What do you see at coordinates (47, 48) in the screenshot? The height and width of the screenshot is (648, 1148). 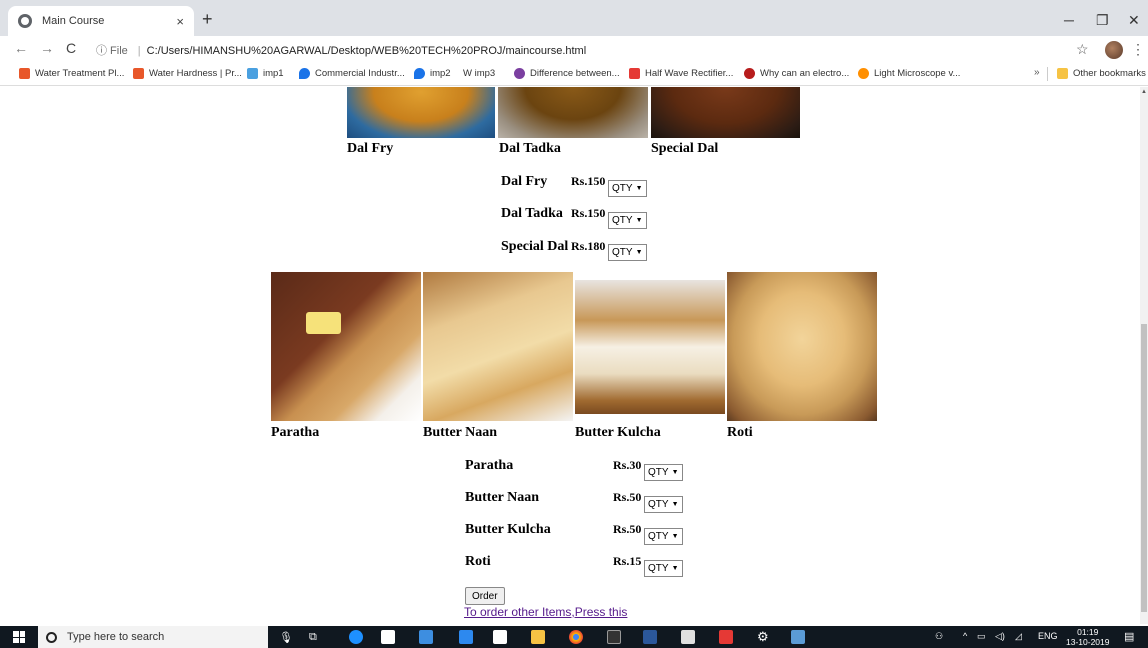 I see `forward-icon: →` at bounding box center [47, 48].